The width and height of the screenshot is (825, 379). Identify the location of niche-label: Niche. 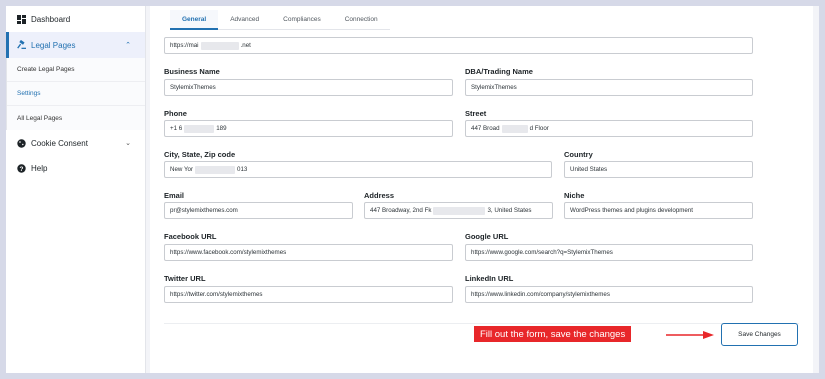
(574, 195).